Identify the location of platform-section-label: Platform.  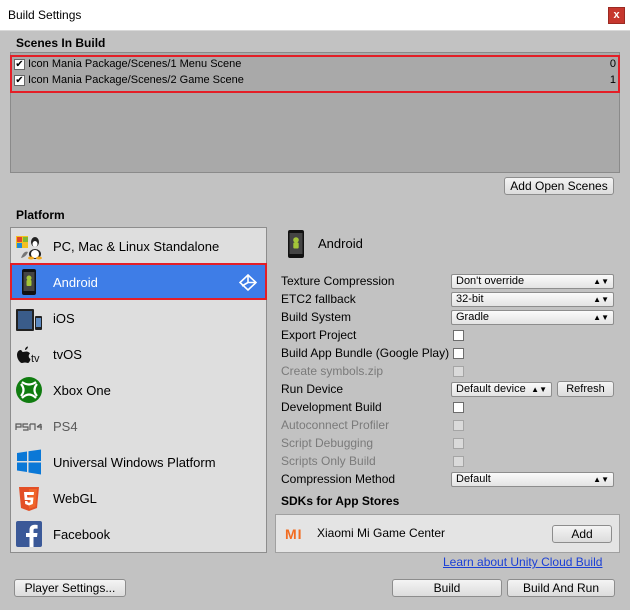
(40, 215).